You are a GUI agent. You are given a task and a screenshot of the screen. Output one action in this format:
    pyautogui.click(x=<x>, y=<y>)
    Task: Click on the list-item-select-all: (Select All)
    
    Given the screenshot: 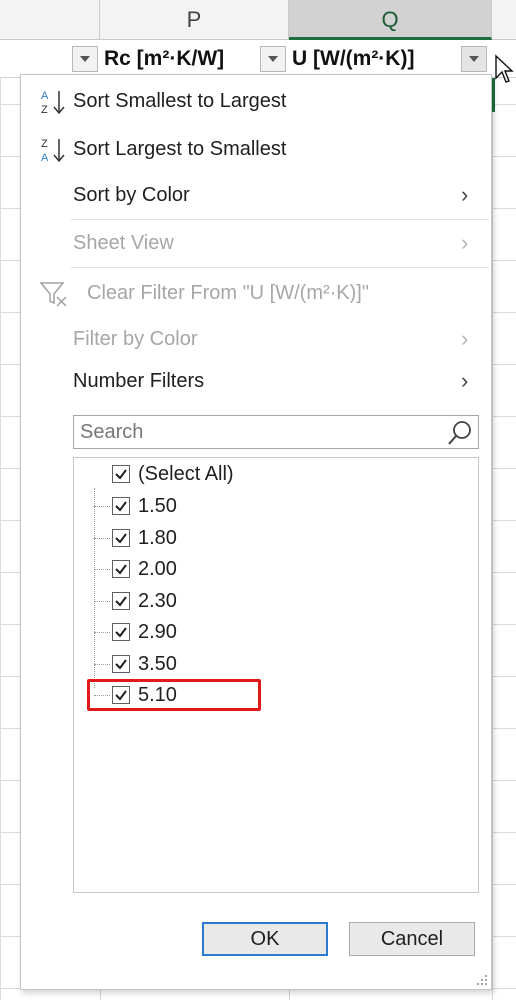 What is the action you would take?
    pyautogui.click(x=173, y=474)
    